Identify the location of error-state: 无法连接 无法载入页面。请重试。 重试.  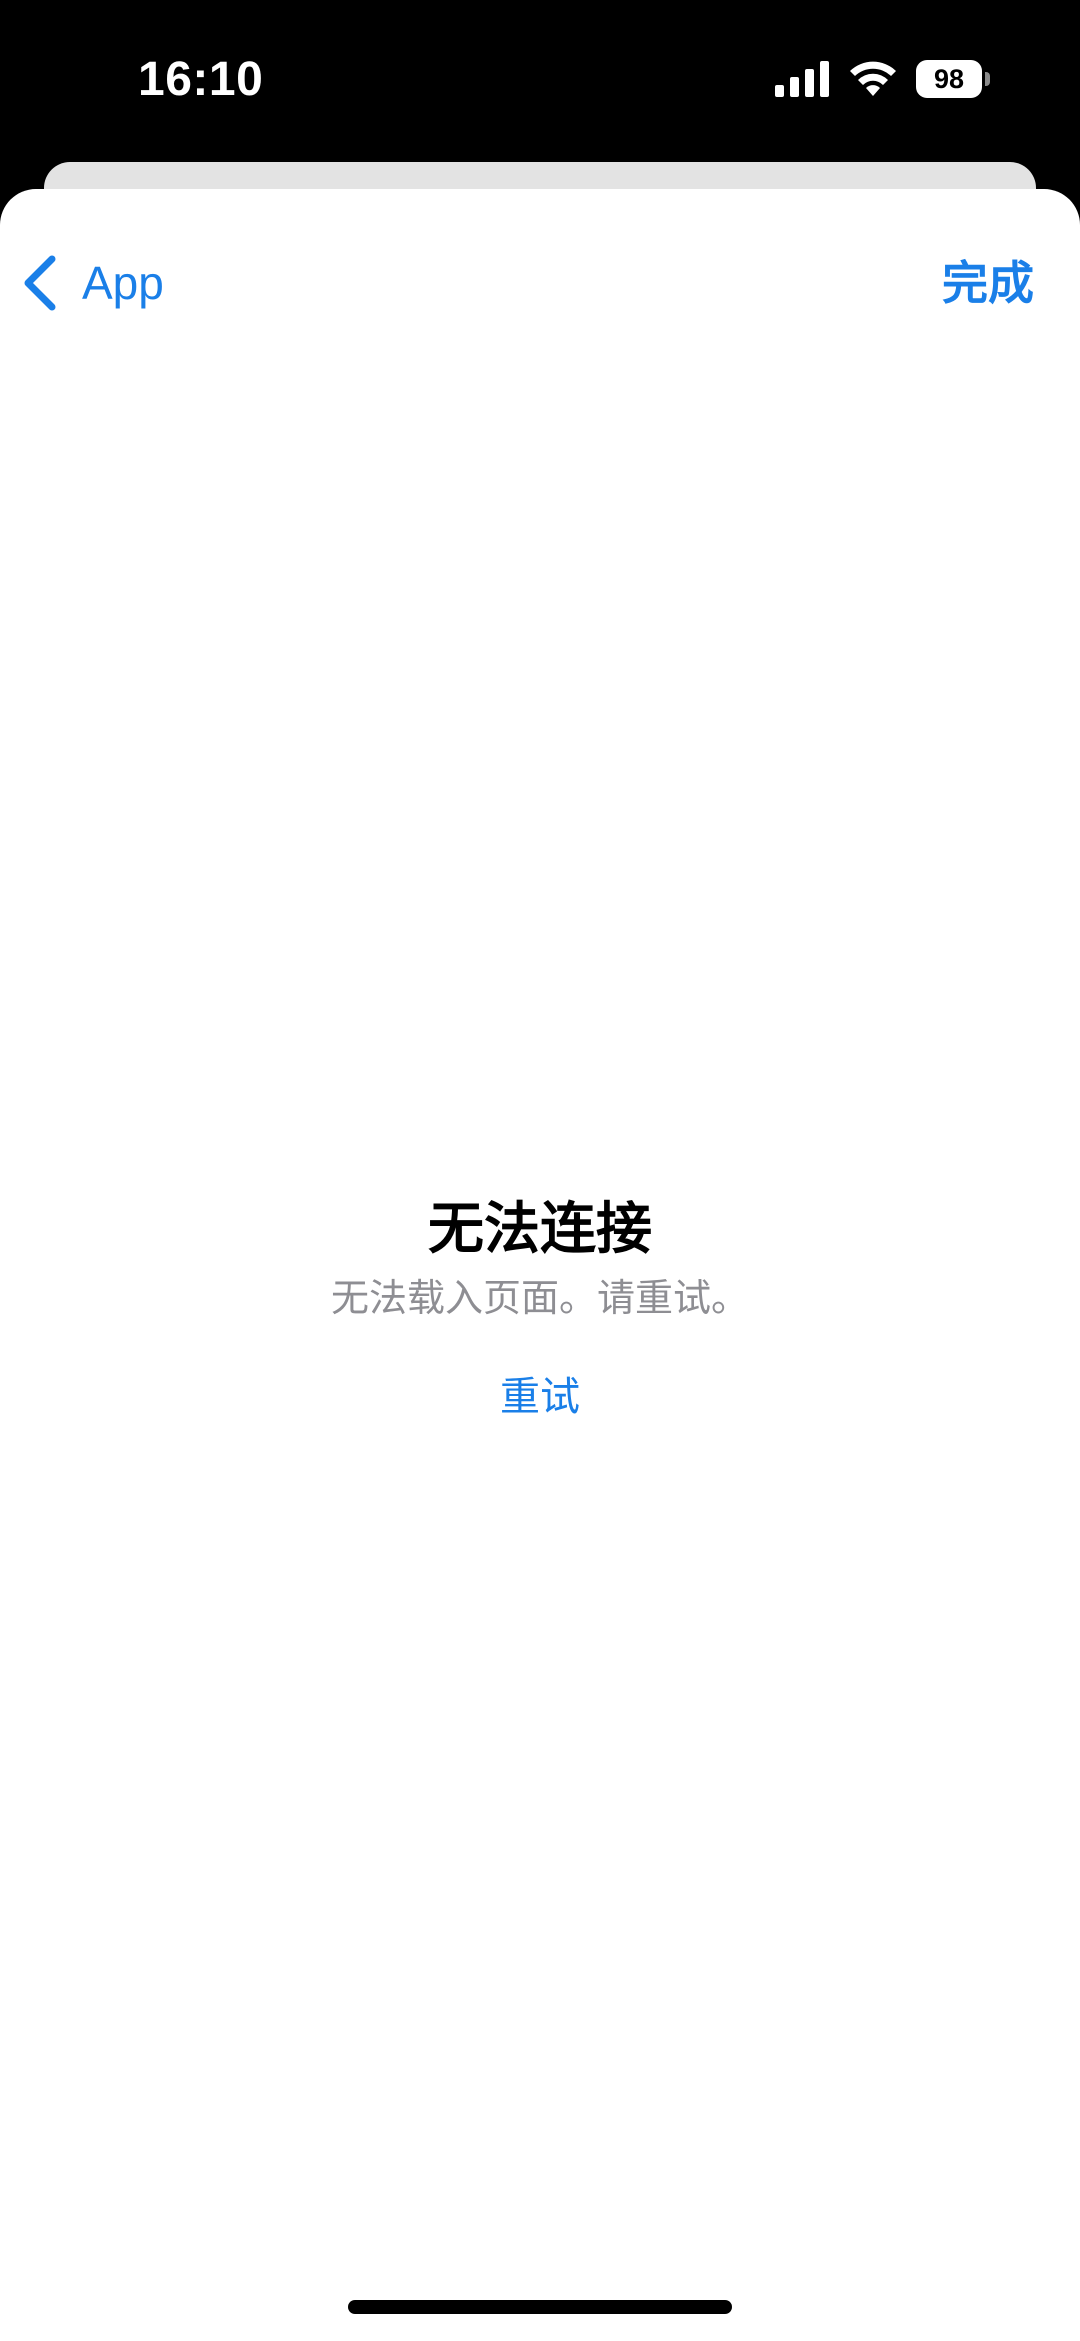
(540, 1307).